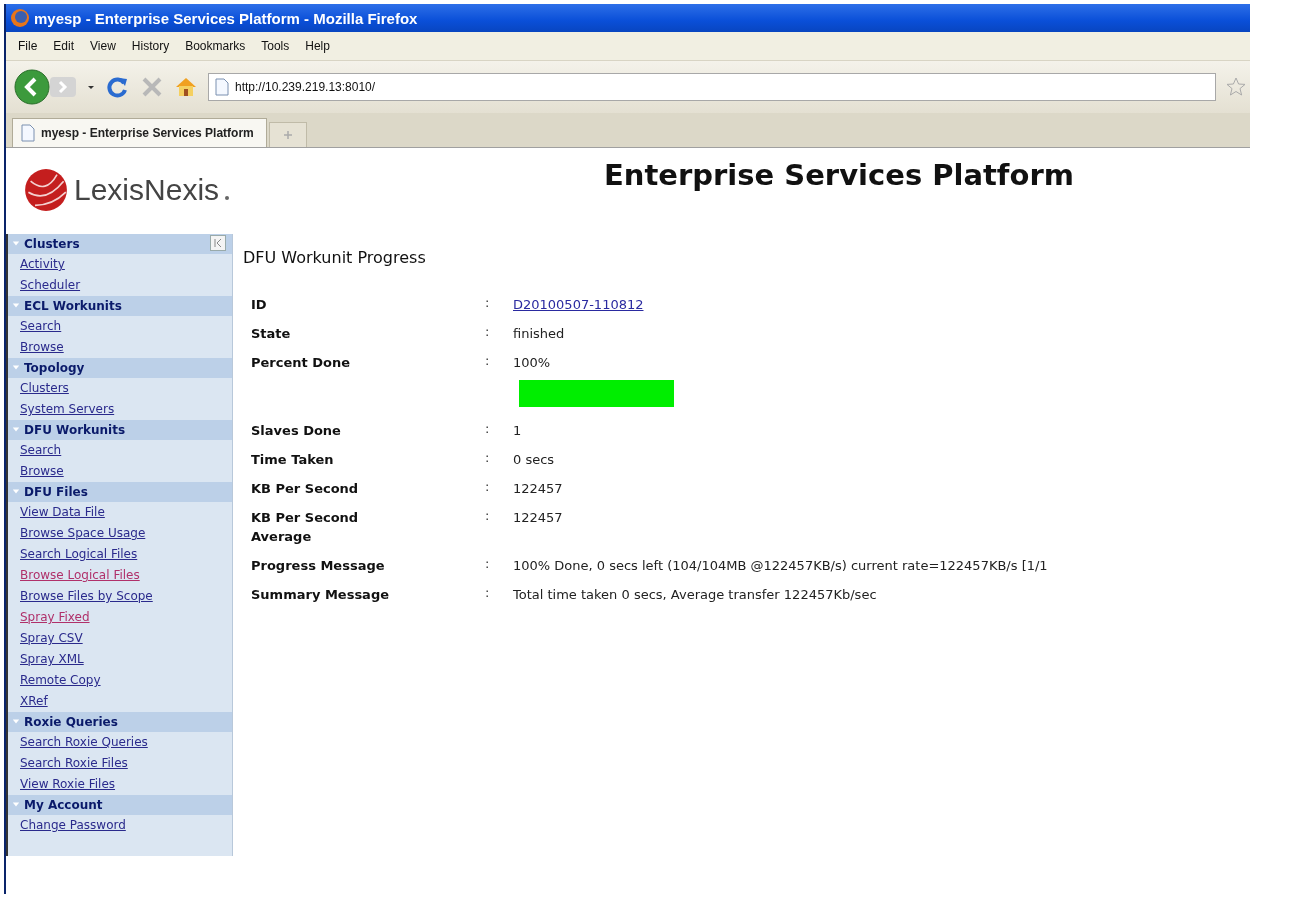 The height and width of the screenshot is (917, 1292). Describe the element at coordinates (539, 334) in the screenshot. I see `field-value: finished` at that location.